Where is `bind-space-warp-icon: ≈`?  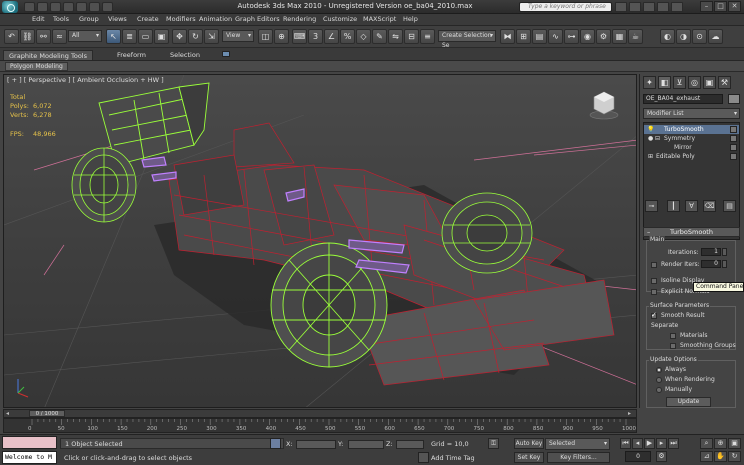
bind-space-warp-icon: ≈ is located at coordinates (59, 36).